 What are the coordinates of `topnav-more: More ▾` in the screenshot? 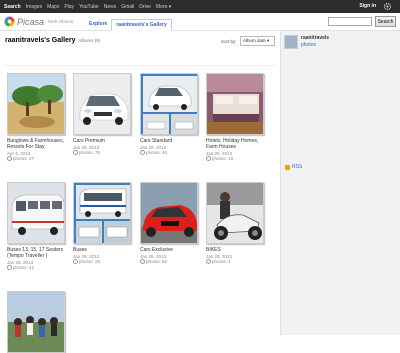 It's located at (163, 7).